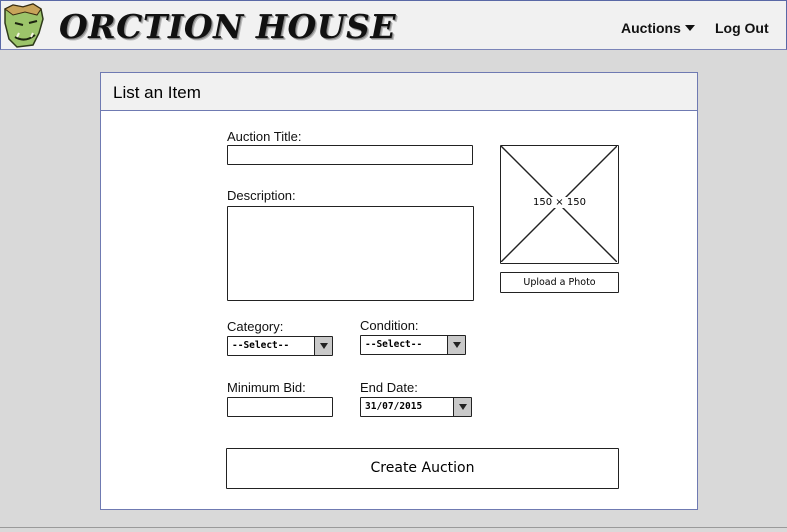  What do you see at coordinates (24, 25) in the screenshot?
I see `orc-face-icon` at bounding box center [24, 25].